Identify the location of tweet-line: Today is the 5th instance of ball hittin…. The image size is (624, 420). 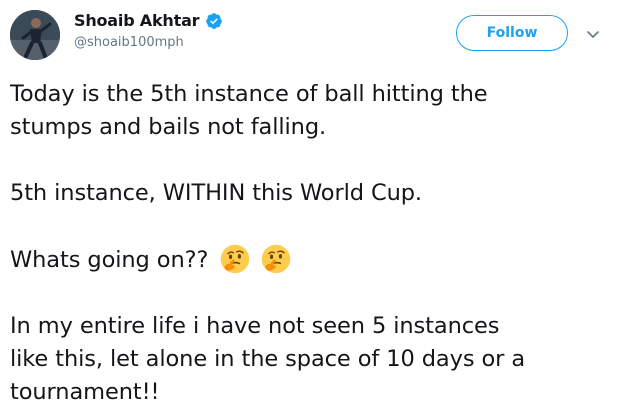
(249, 94).